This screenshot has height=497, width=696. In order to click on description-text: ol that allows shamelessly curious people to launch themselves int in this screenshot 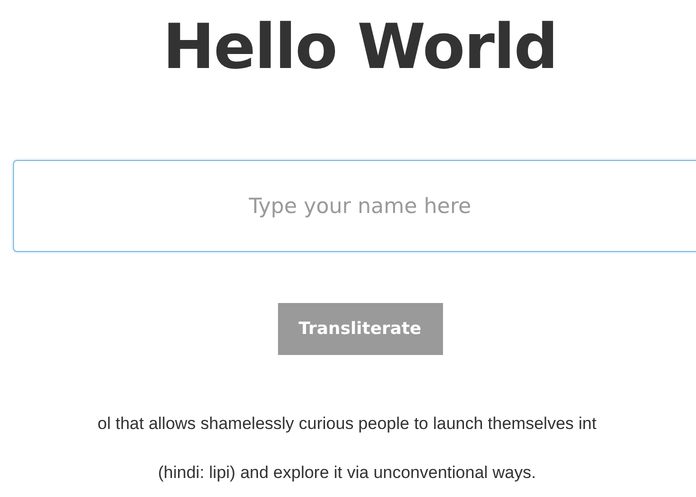, I will do `click(347, 424)`.